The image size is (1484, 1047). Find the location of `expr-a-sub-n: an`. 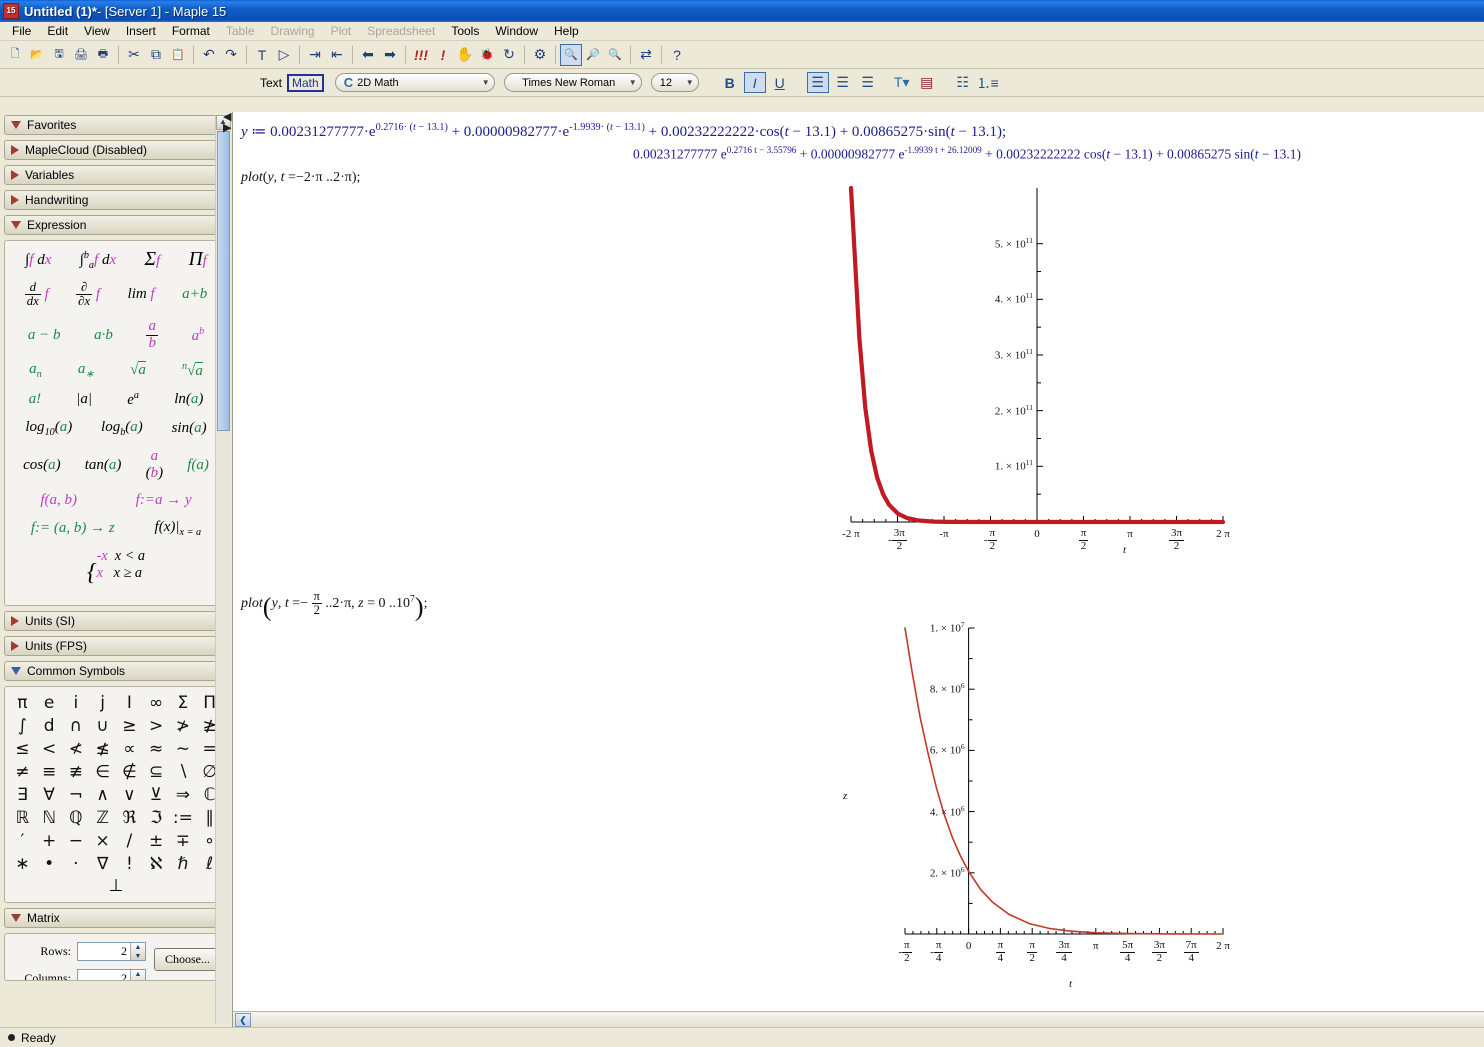

expr-a-sub-n: an is located at coordinates (35, 370).